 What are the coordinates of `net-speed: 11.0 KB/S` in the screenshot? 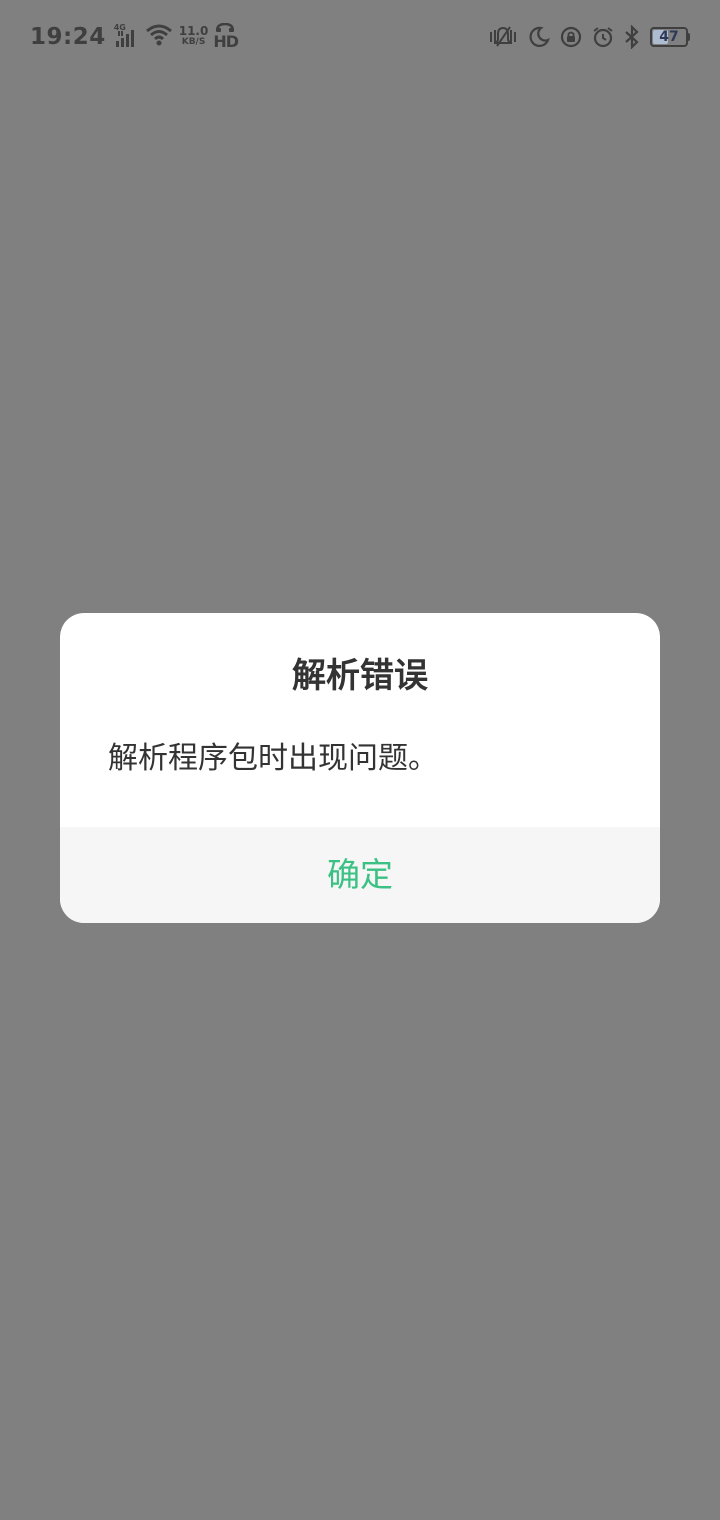 It's located at (193, 36).